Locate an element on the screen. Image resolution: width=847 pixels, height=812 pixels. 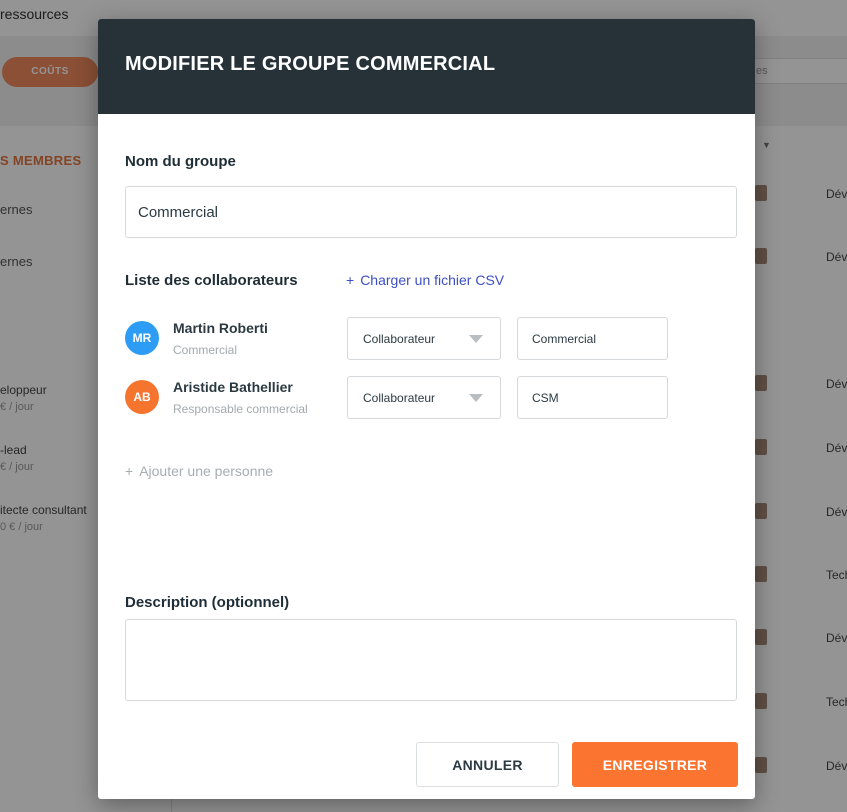
add-person-link: + Ajouter une personne is located at coordinates (199, 471).